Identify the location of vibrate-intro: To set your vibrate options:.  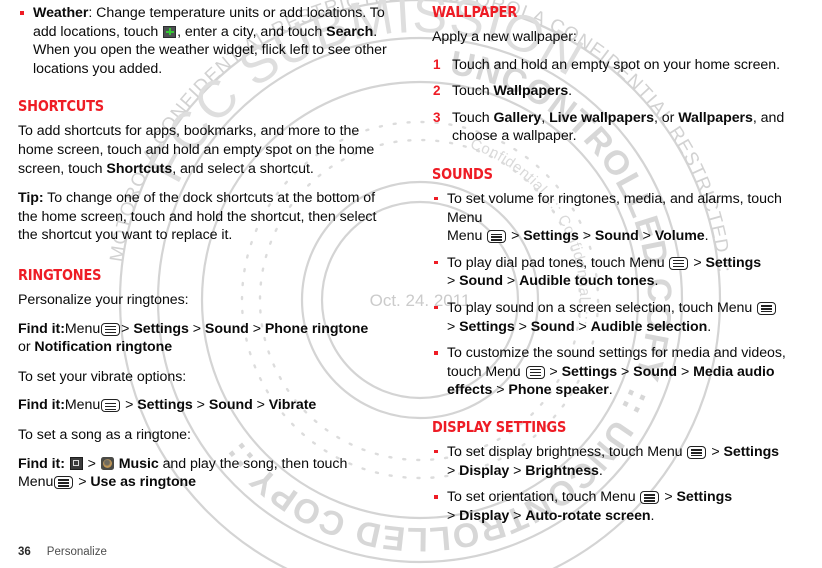
(102, 376).